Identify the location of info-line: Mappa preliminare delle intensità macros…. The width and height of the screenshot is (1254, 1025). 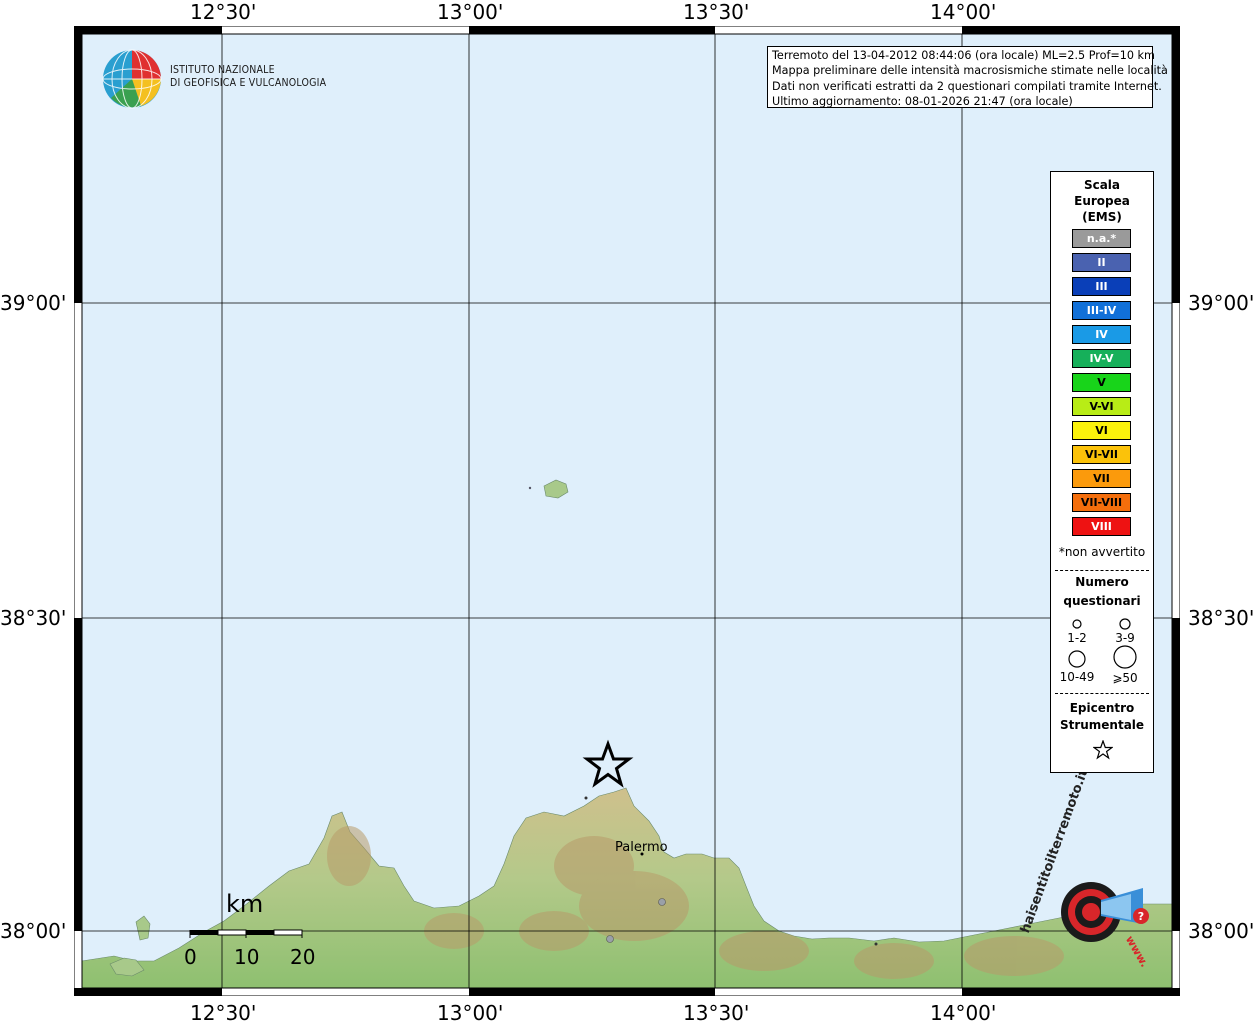
(970, 71).